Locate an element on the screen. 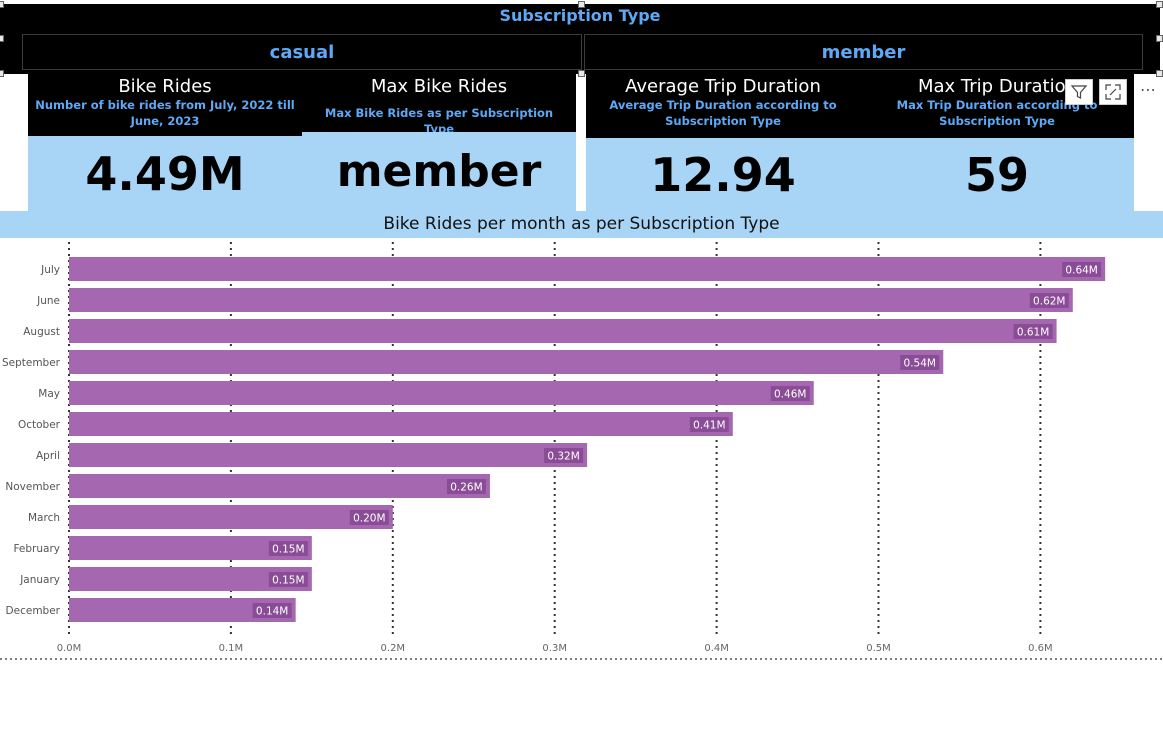 The image size is (1163, 750). data-label: 0.54M is located at coordinates (920, 364).